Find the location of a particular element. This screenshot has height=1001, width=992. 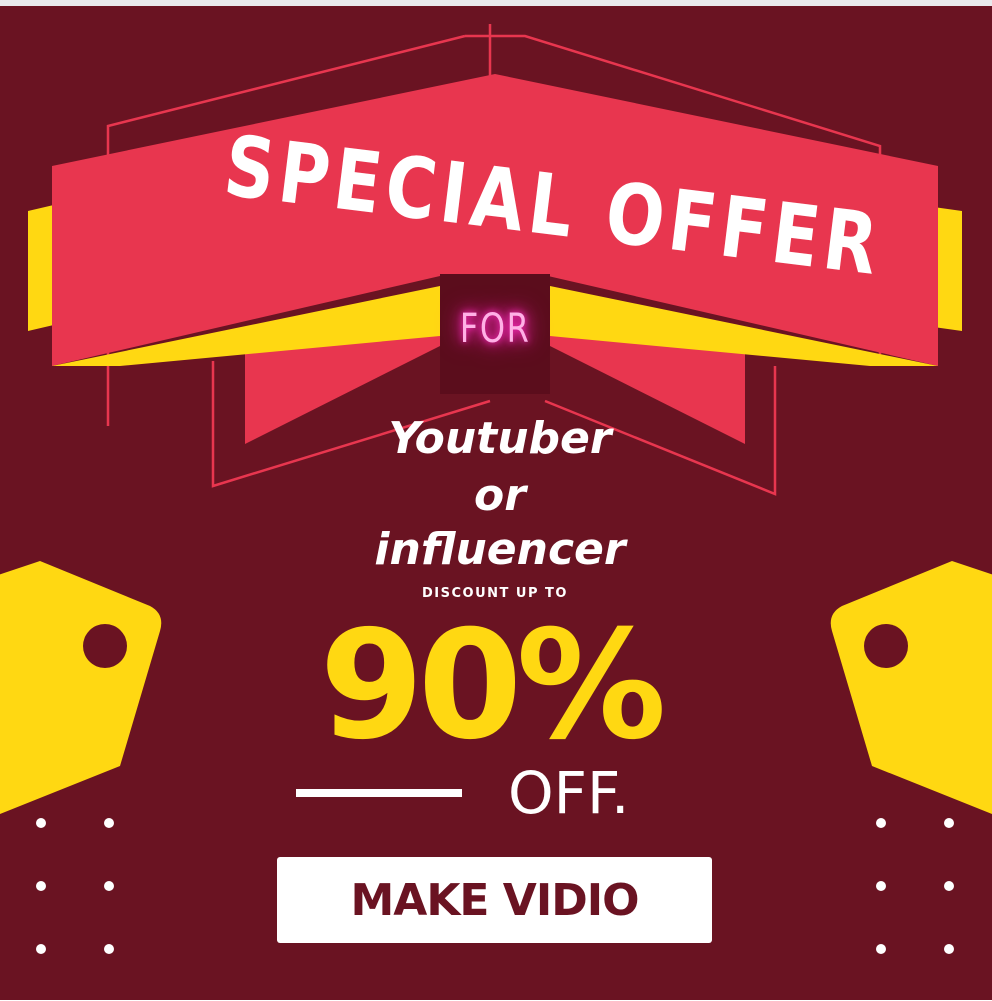

make-video-button: MAKE VIDIO is located at coordinates (494, 900).